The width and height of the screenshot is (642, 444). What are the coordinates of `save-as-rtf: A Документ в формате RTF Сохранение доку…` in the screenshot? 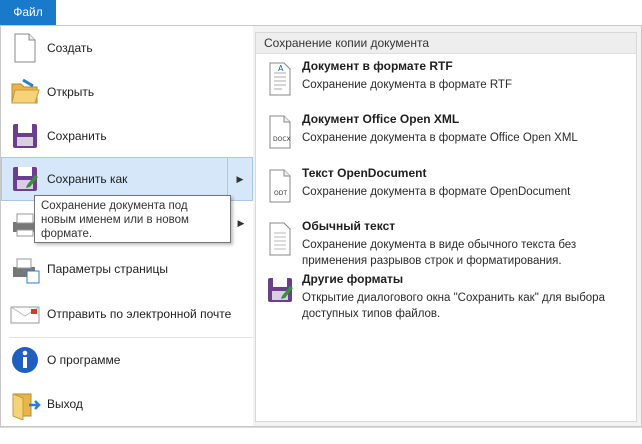 It's located at (446, 84).